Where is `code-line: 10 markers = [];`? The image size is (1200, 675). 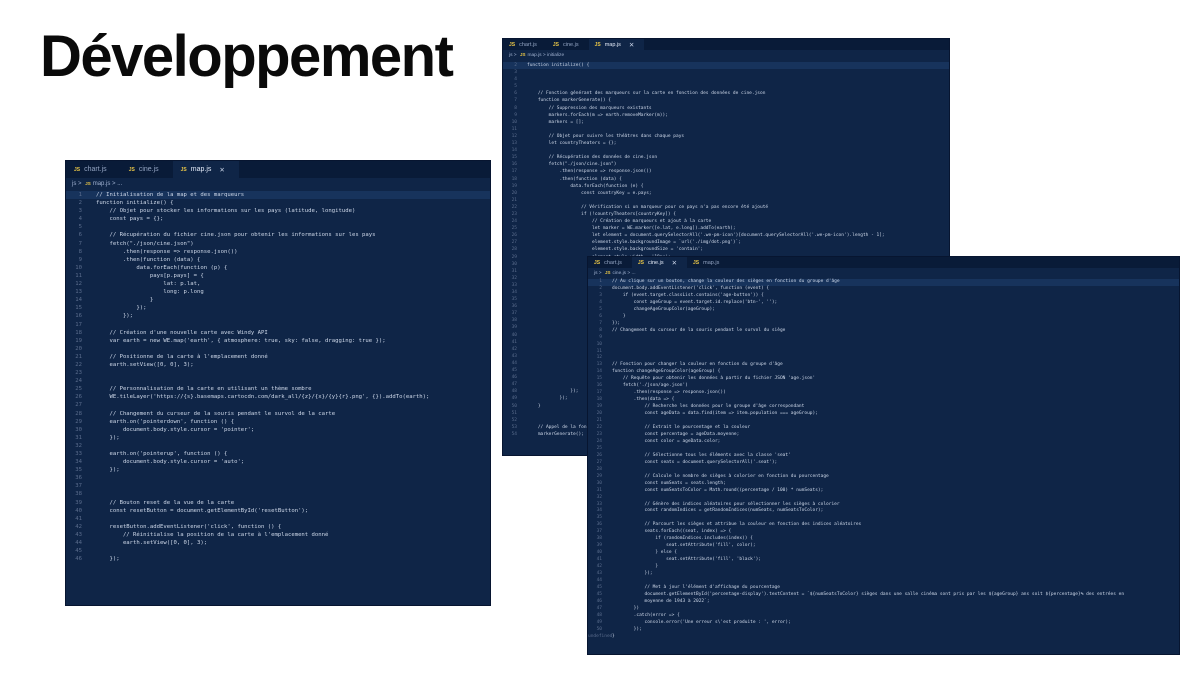
code-line: 10 markers = []; is located at coordinates (726, 122).